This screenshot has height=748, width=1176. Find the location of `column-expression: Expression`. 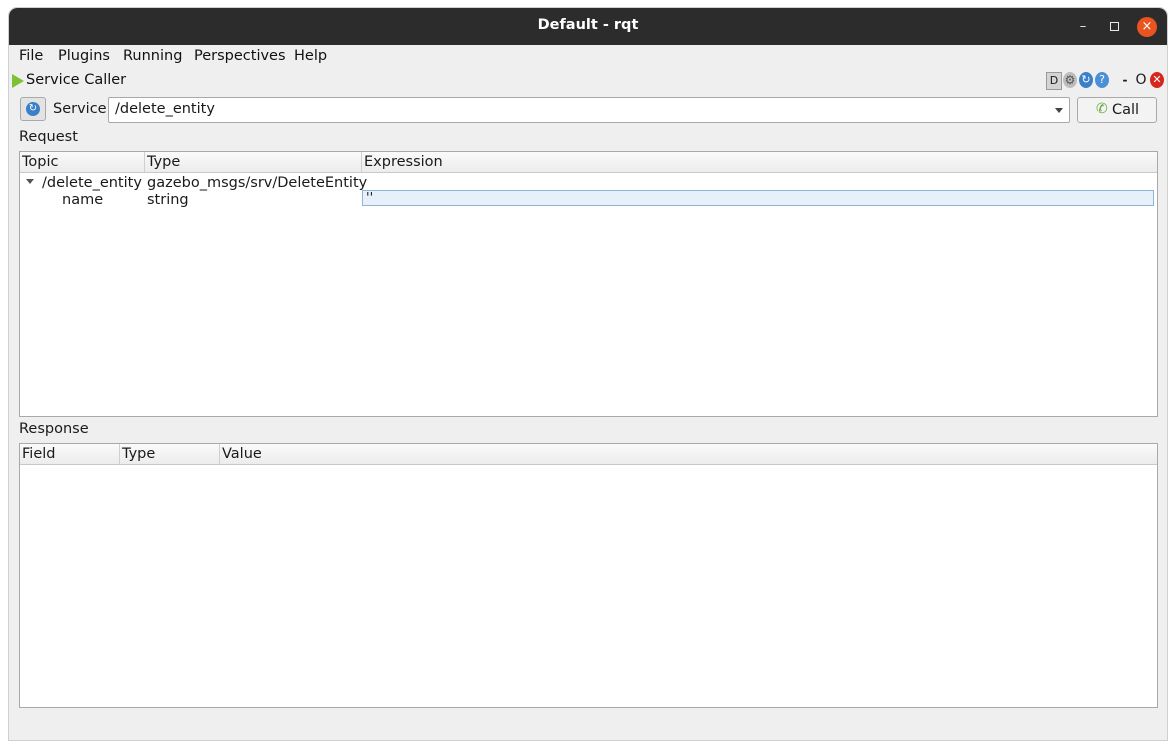

column-expression: Expression is located at coordinates (402, 163).